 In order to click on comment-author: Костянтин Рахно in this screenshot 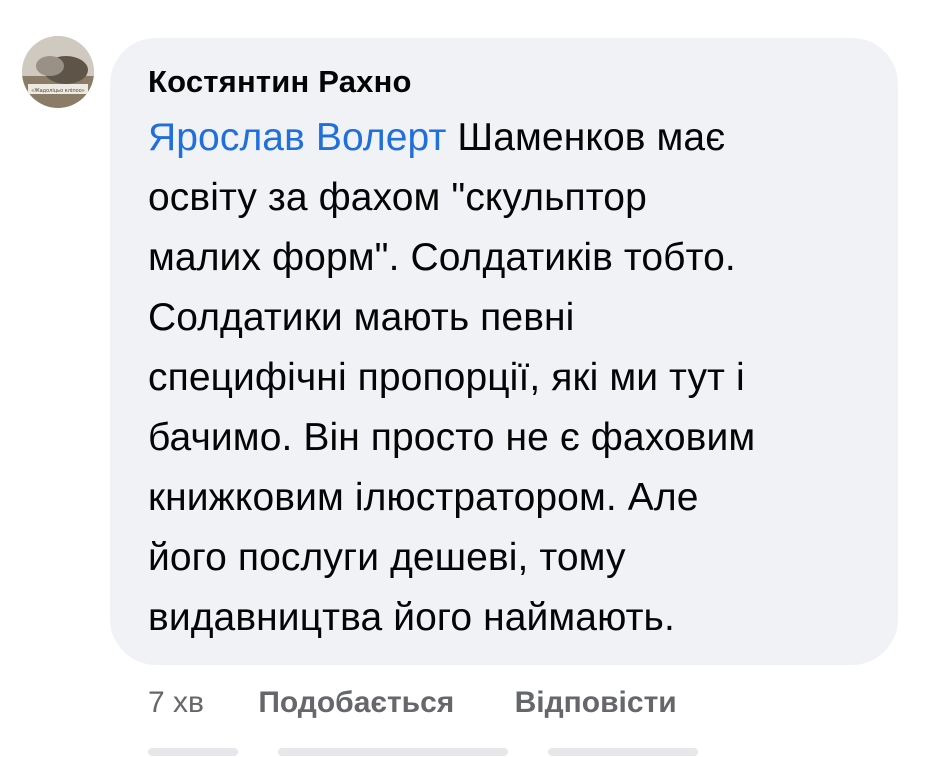, I will do `click(280, 82)`.